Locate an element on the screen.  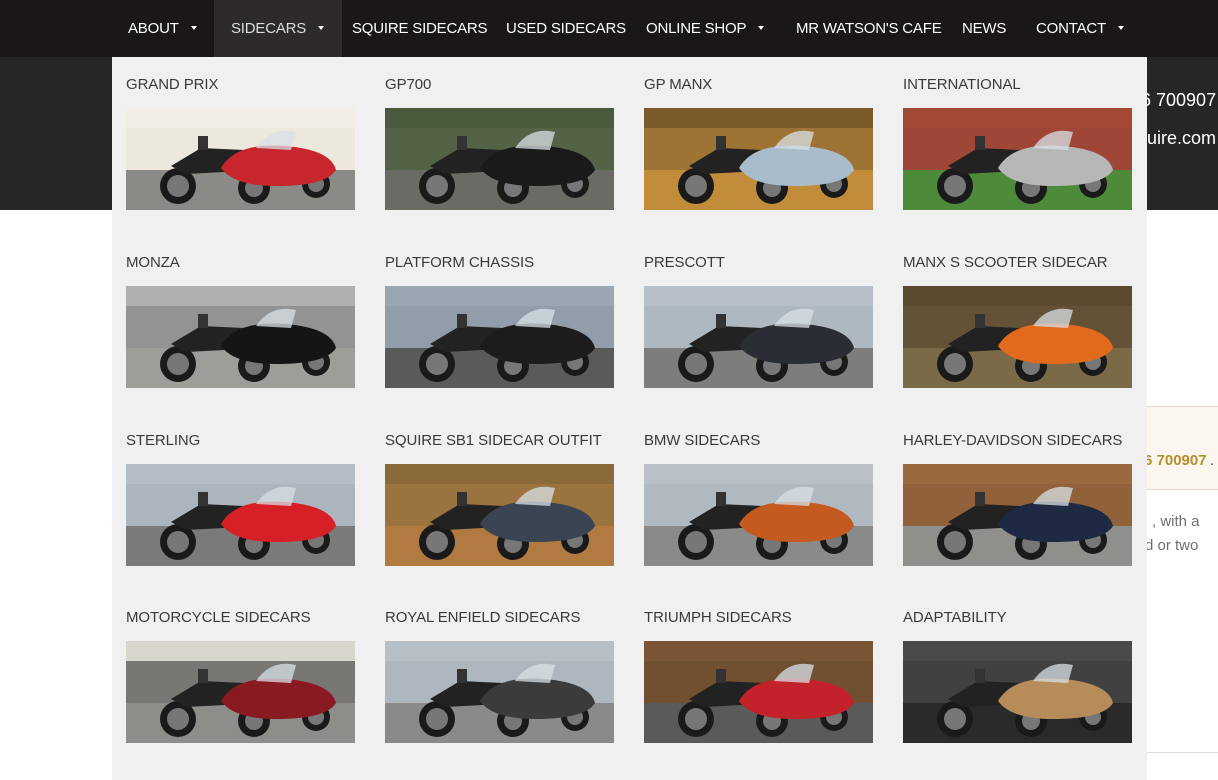
nav-squire-sidecars-label: SQUIRE SIDECARS is located at coordinates (420, 28).